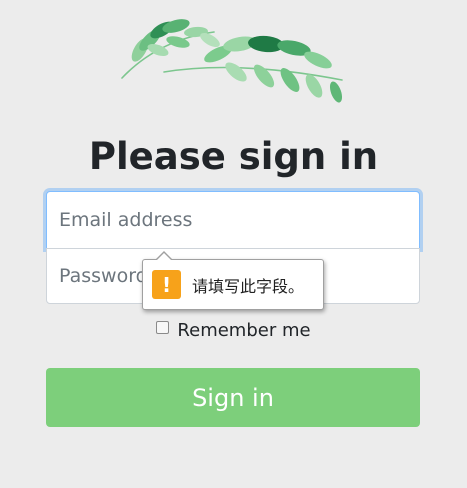  I want to click on tooltip-arrow-fill, so click(164, 257).